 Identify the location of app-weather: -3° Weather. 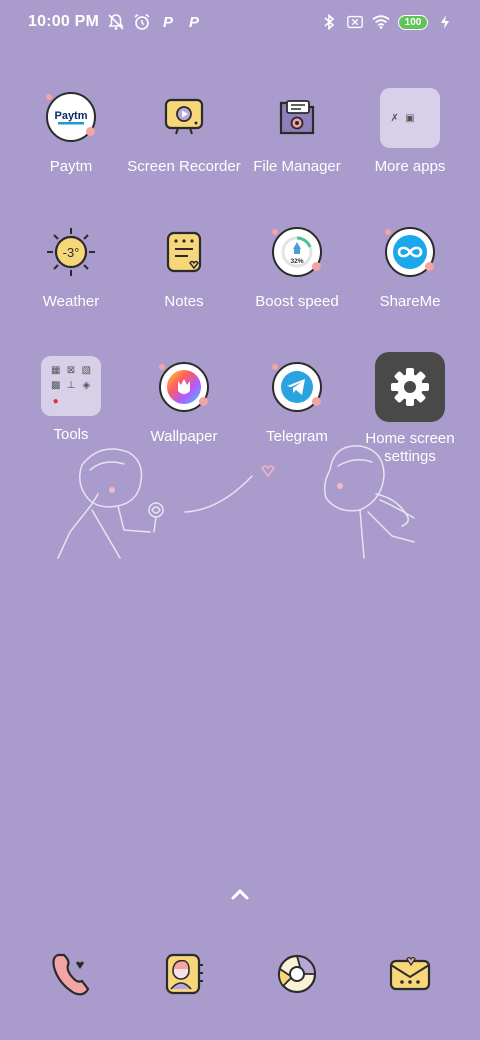
(71, 267).